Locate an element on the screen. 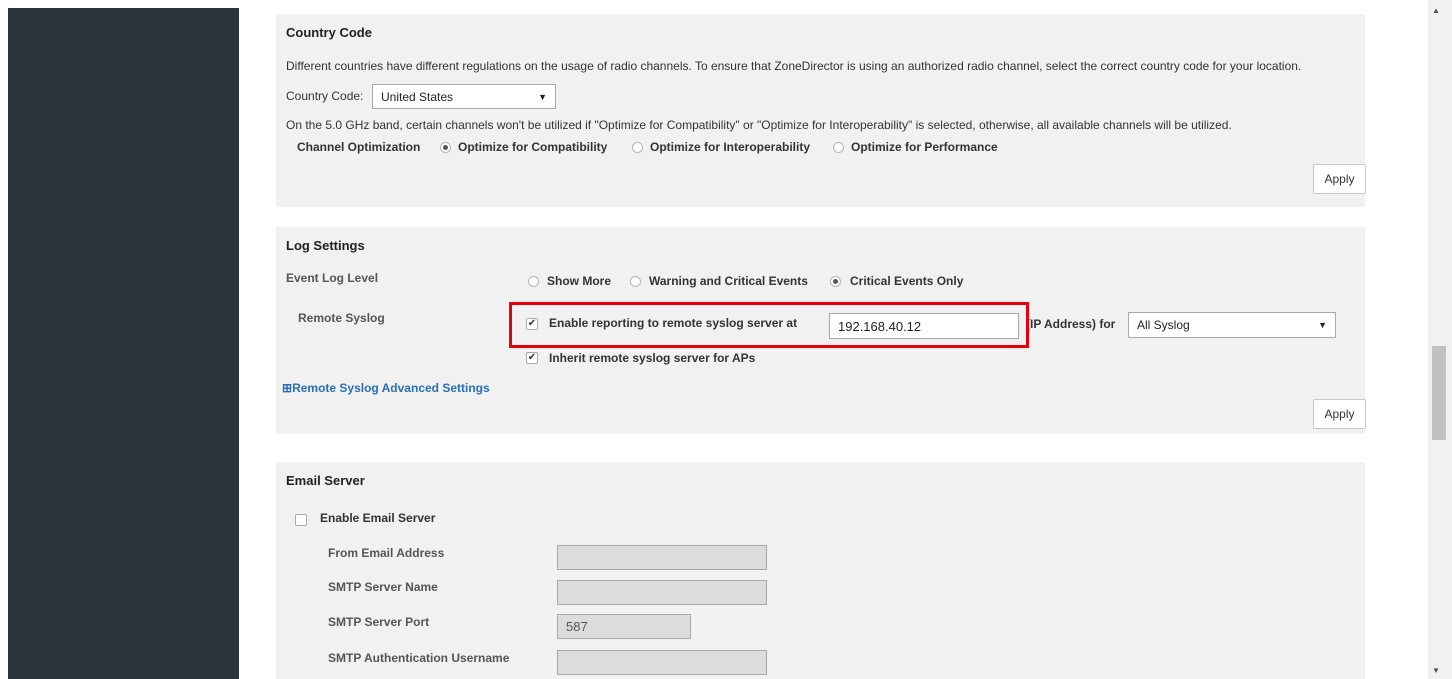 This screenshot has width=1452, height=679. smtp-server-port-label: SMTP Server Port is located at coordinates (379, 622).